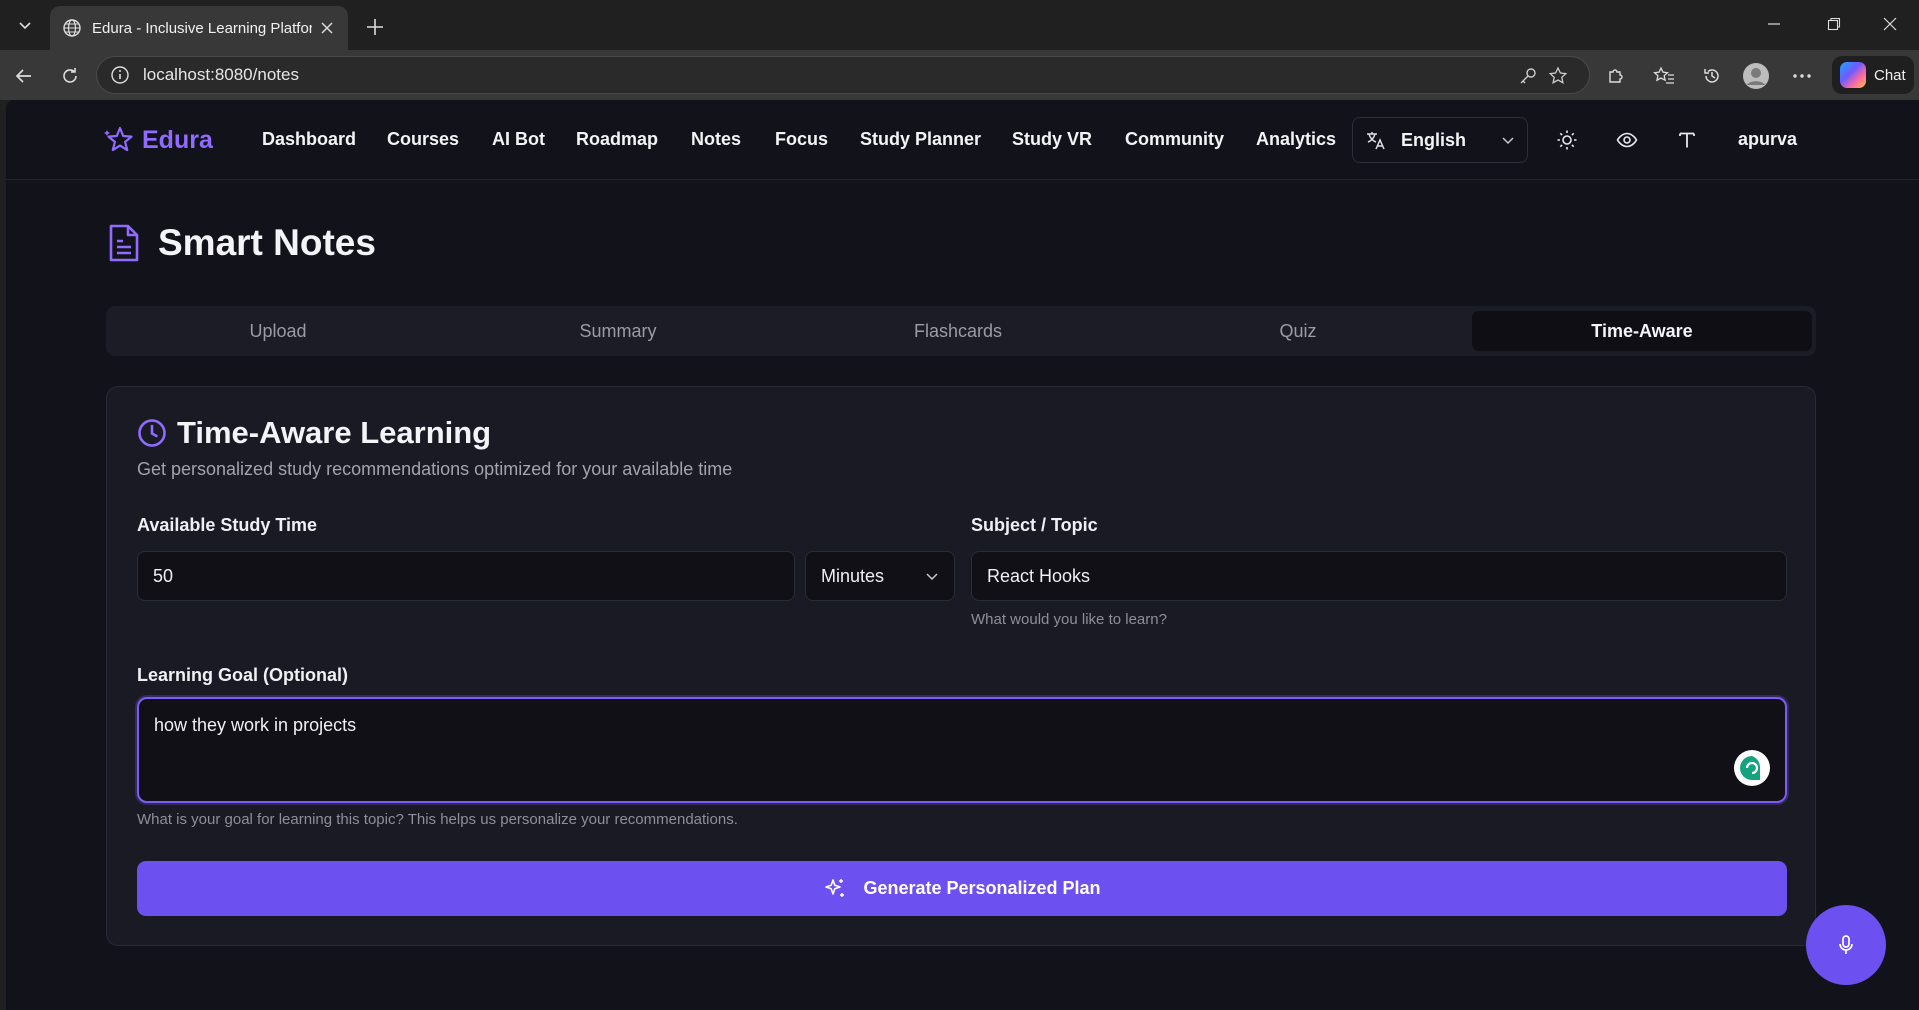 This screenshot has width=1919, height=1010. I want to click on copilot-icon, so click(1853, 75).